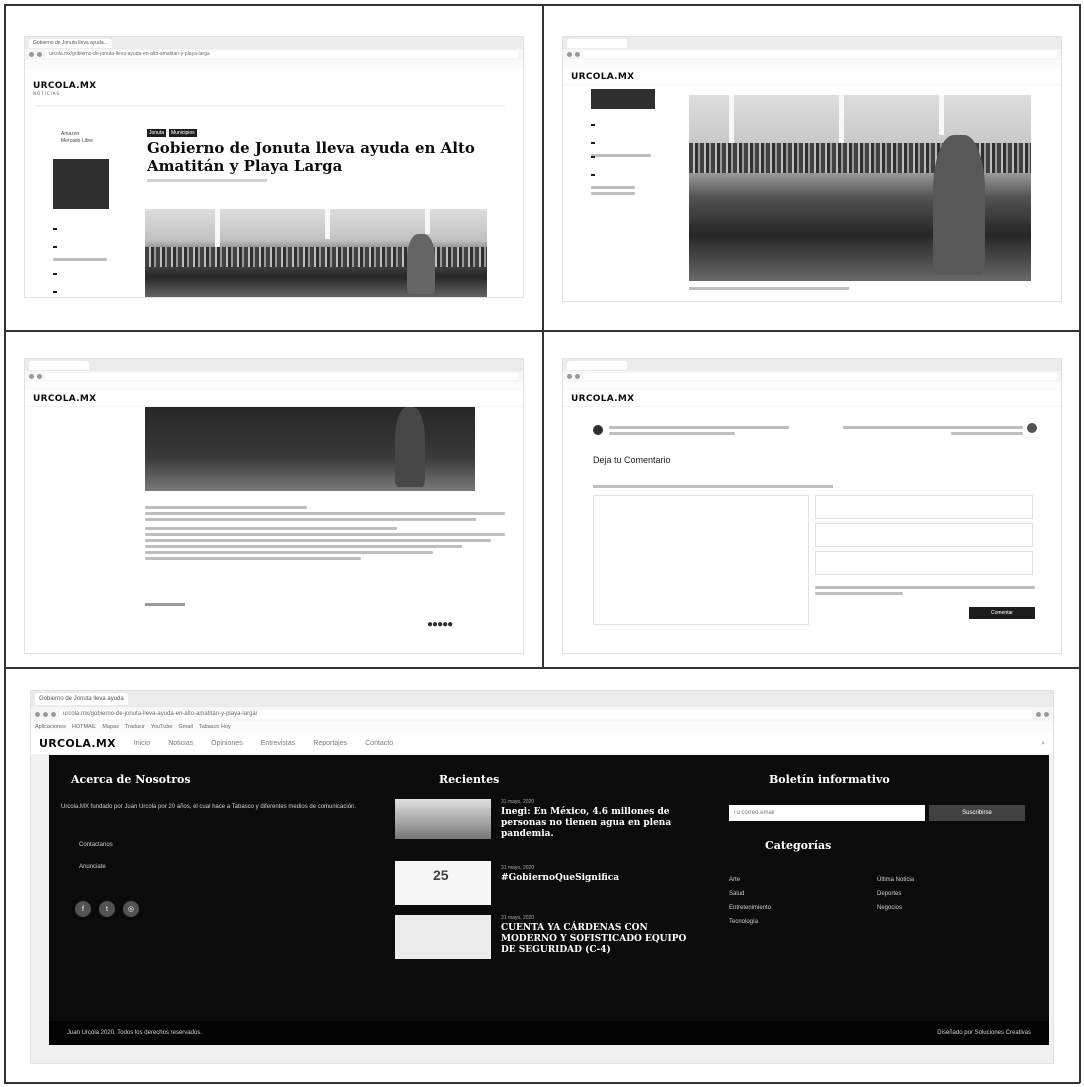  I want to click on site-logo: URCOLA.MX NOTICIAS, so click(64, 88).